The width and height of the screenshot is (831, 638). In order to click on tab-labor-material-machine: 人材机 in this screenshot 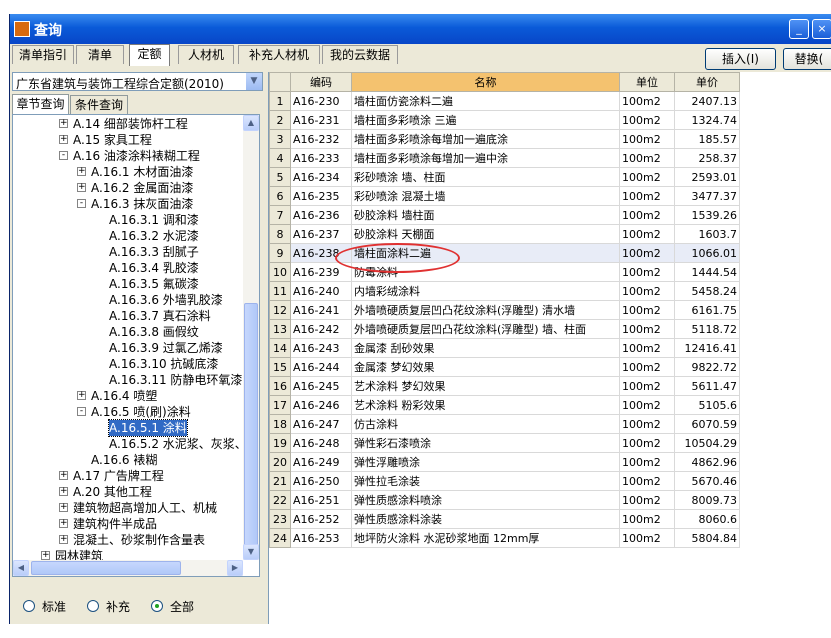, I will do `click(206, 54)`.